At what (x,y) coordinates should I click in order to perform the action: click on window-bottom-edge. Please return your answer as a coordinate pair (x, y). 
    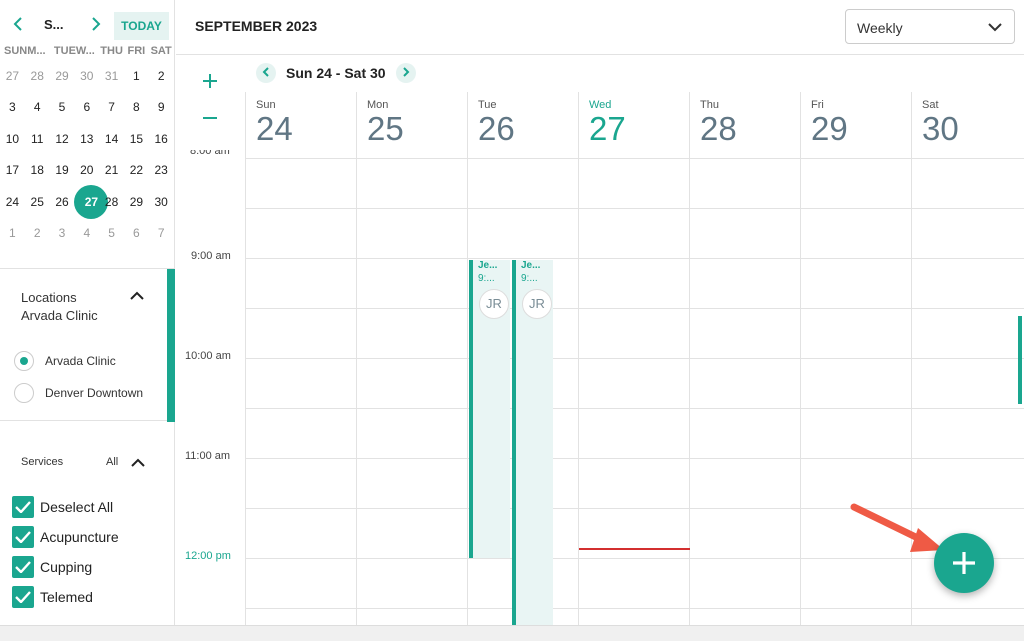
    Looking at the image, I should click on (512, 633).